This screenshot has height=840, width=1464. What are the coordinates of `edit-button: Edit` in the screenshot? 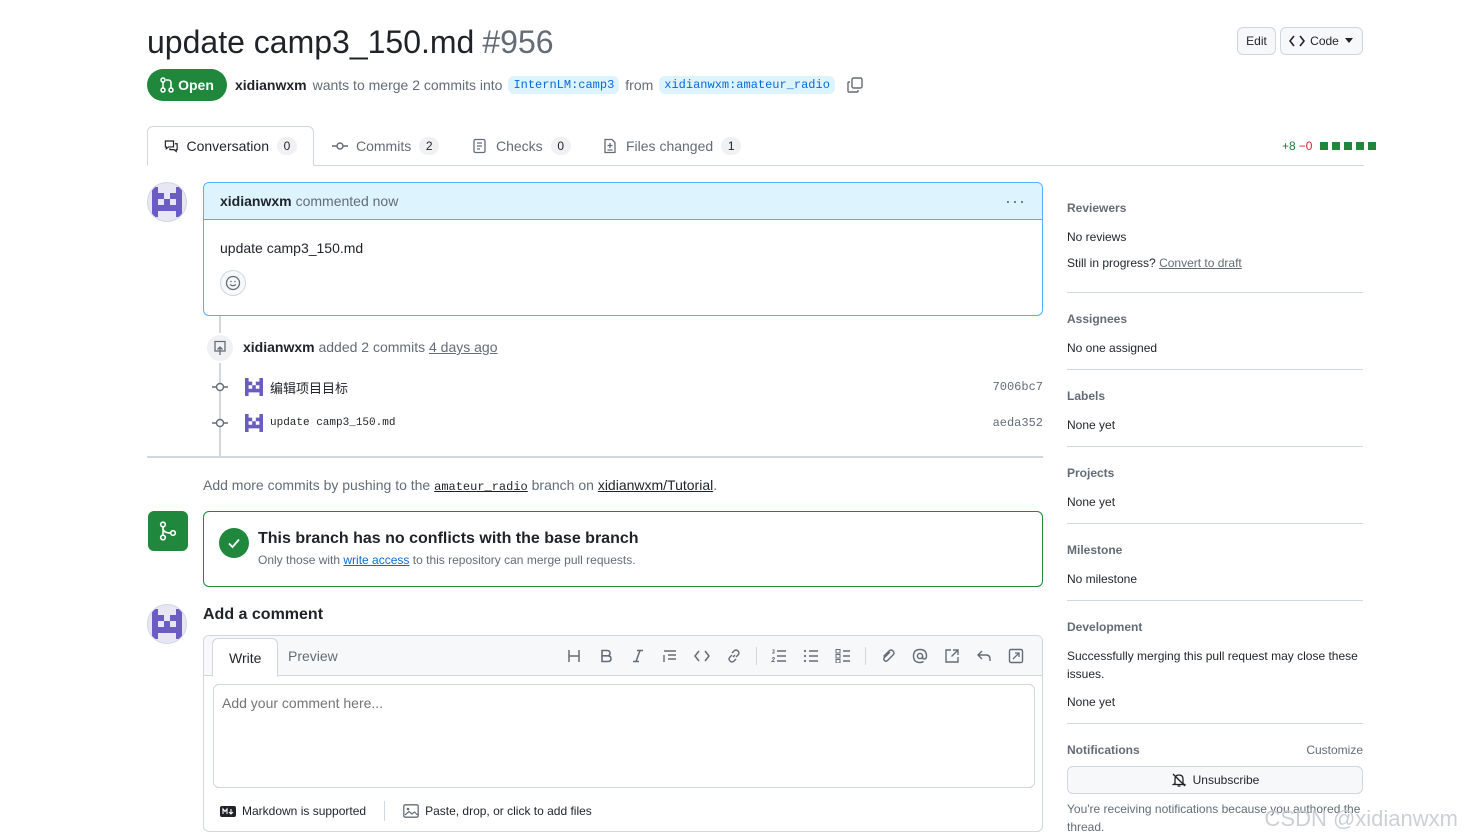 It's located at (1256, 41).